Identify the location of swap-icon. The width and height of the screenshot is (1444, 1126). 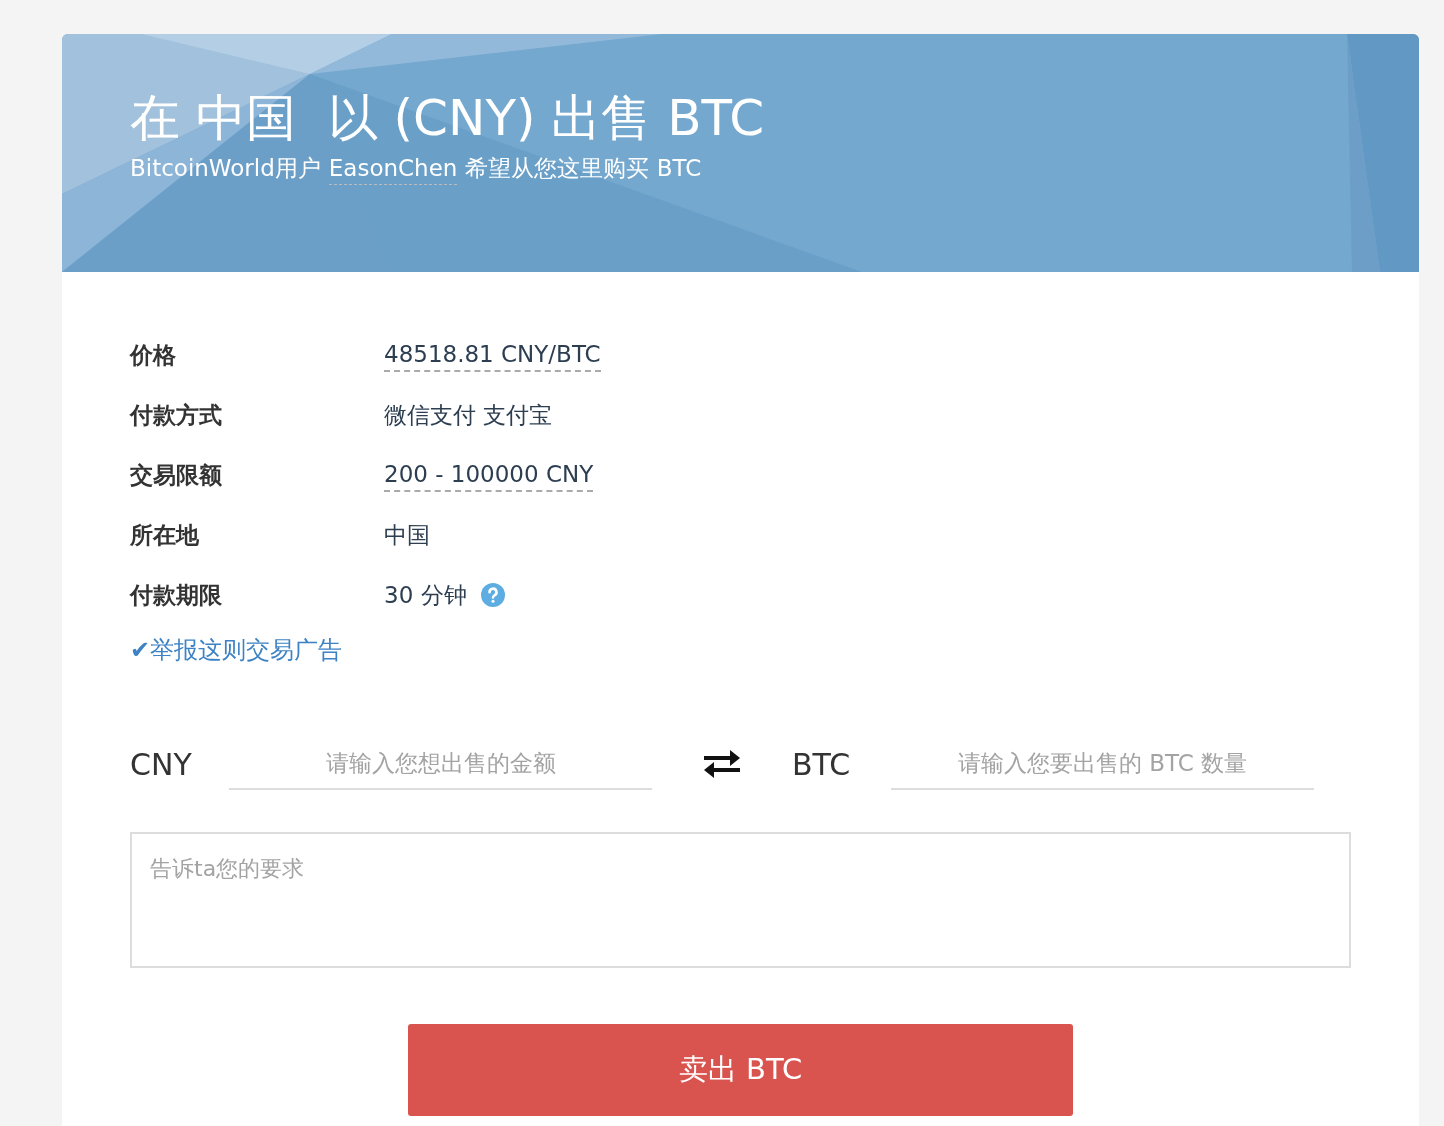
(722, 764).